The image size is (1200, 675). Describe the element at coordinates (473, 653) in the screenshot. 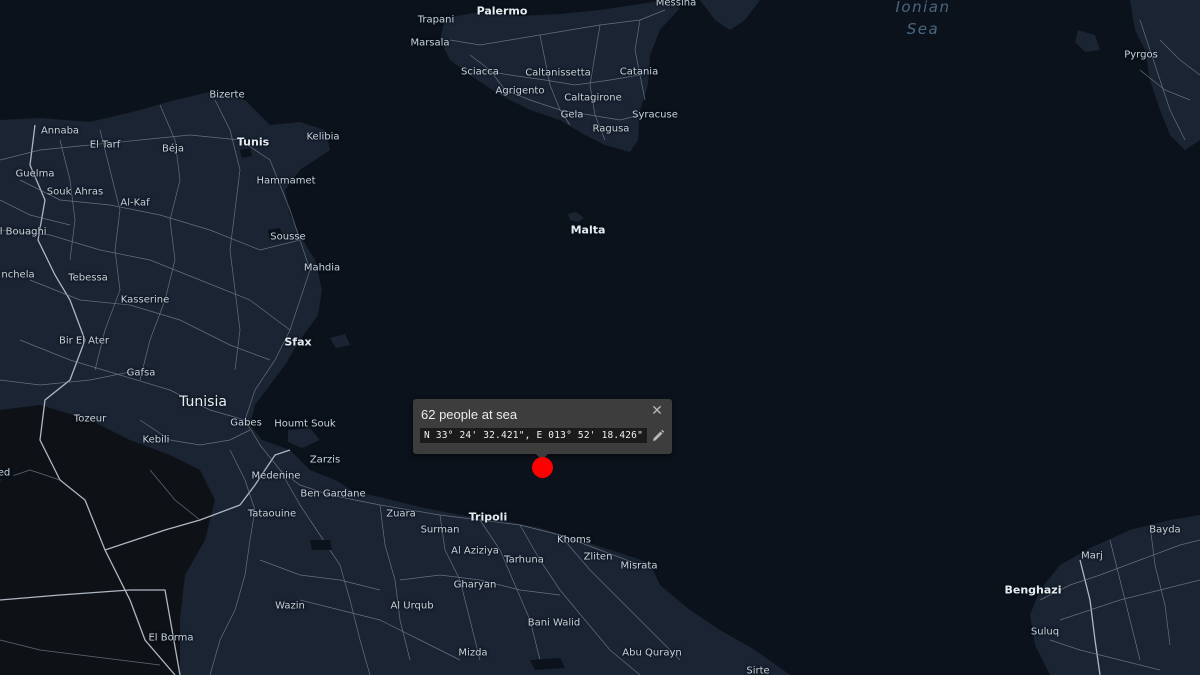

I see `city-label-mizda: Mizda` at that location.